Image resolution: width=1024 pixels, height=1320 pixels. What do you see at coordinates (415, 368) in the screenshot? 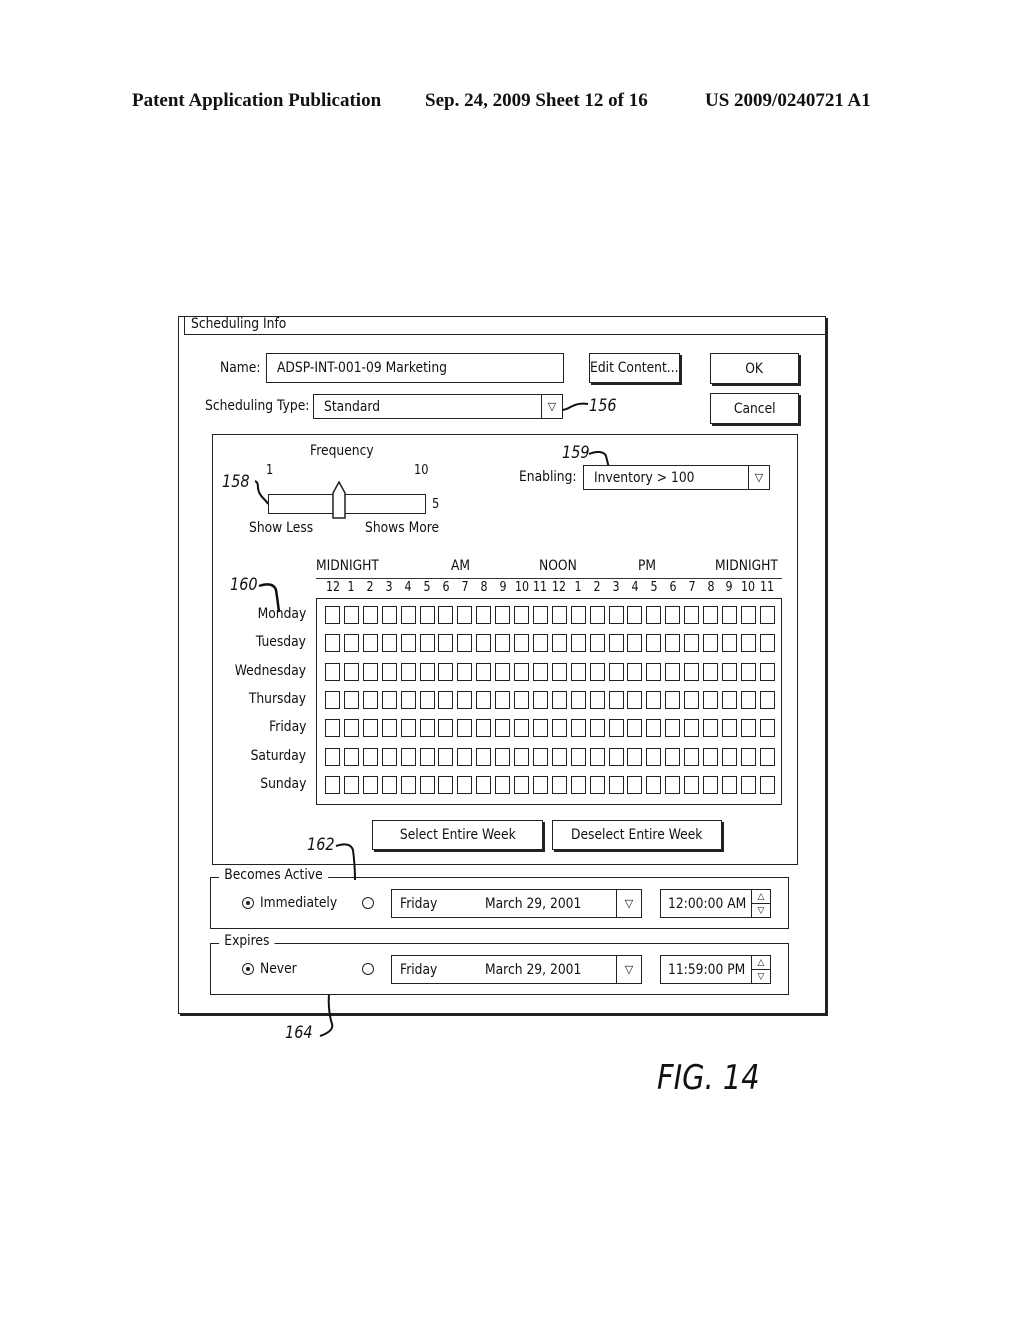
I see `name-input: ADSP-INT-001-09 Marketing` at bounding box center [415, 368].